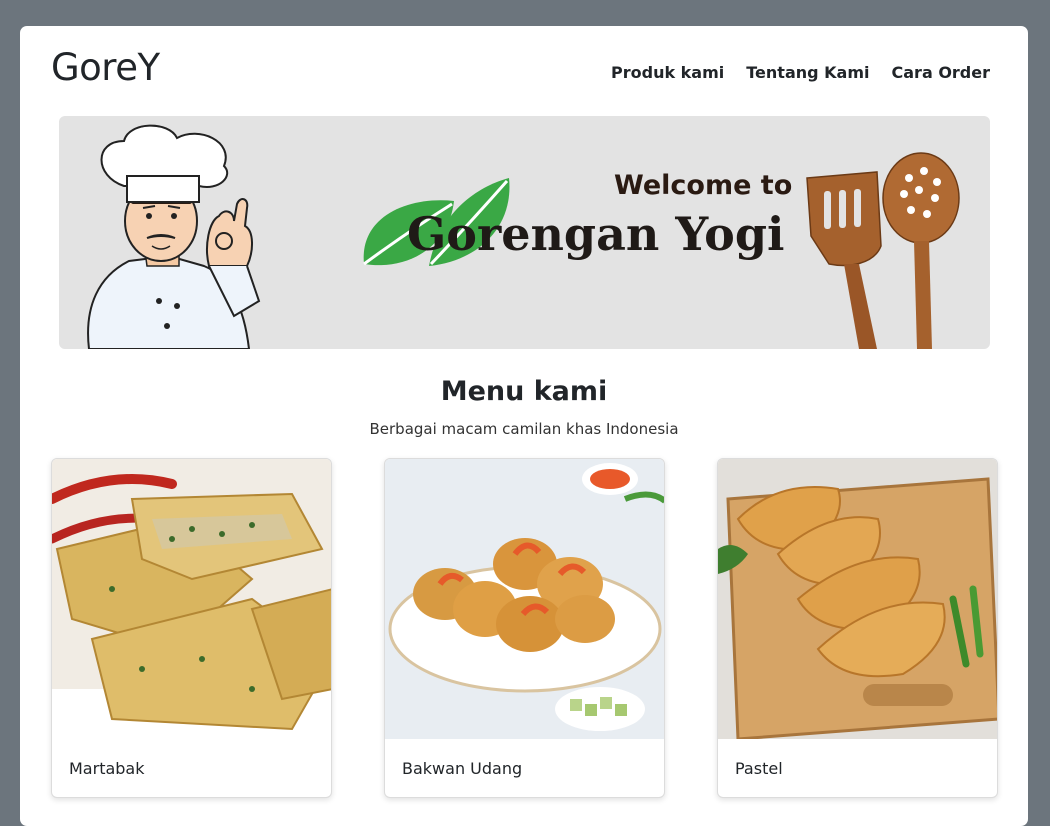  Describe the element at coordinates (703, 185) in the screenshot. I see `banner-welcome-text: Welcome to` at that location.